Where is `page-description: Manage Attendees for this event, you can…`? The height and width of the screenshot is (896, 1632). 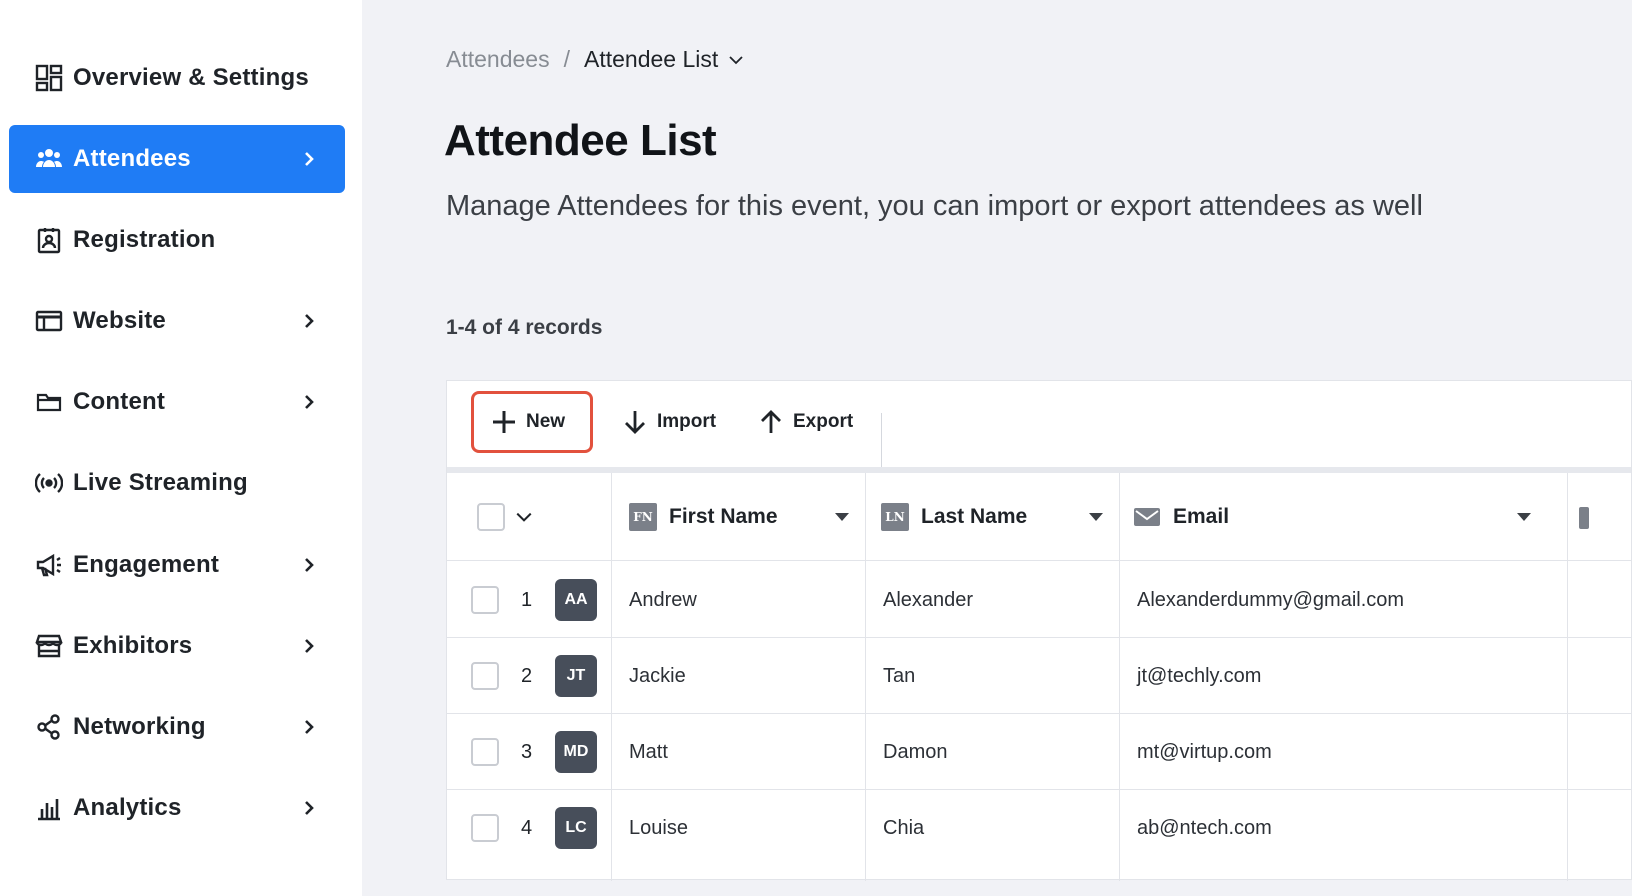 page-description: Manage Attendees for this event, you can… is located at coordinates (934, 206).